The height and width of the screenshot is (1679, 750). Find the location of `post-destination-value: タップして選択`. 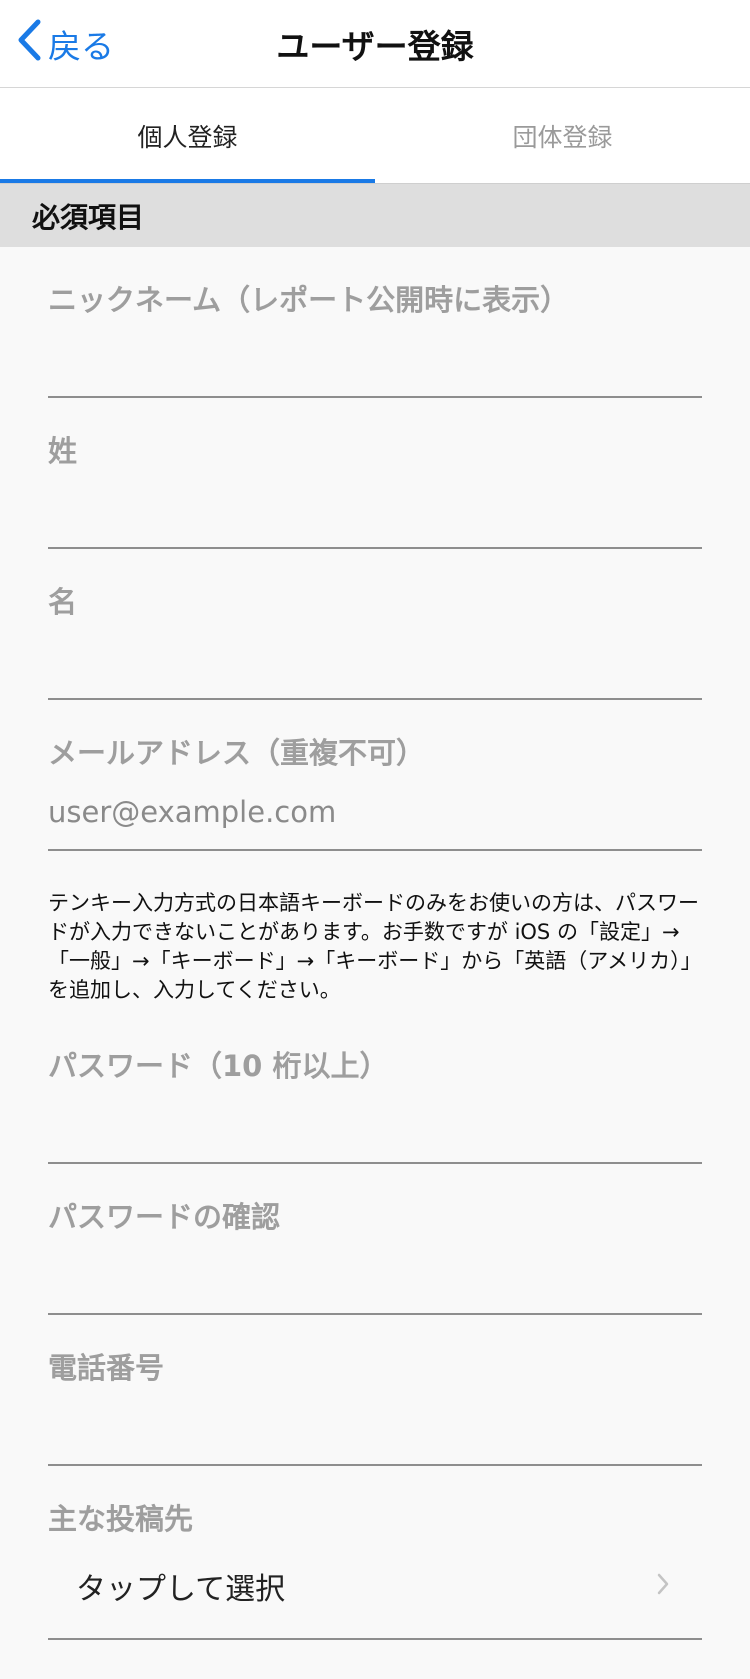

post-destination-value: タップして選択 is located at coordinates (181, 1589).